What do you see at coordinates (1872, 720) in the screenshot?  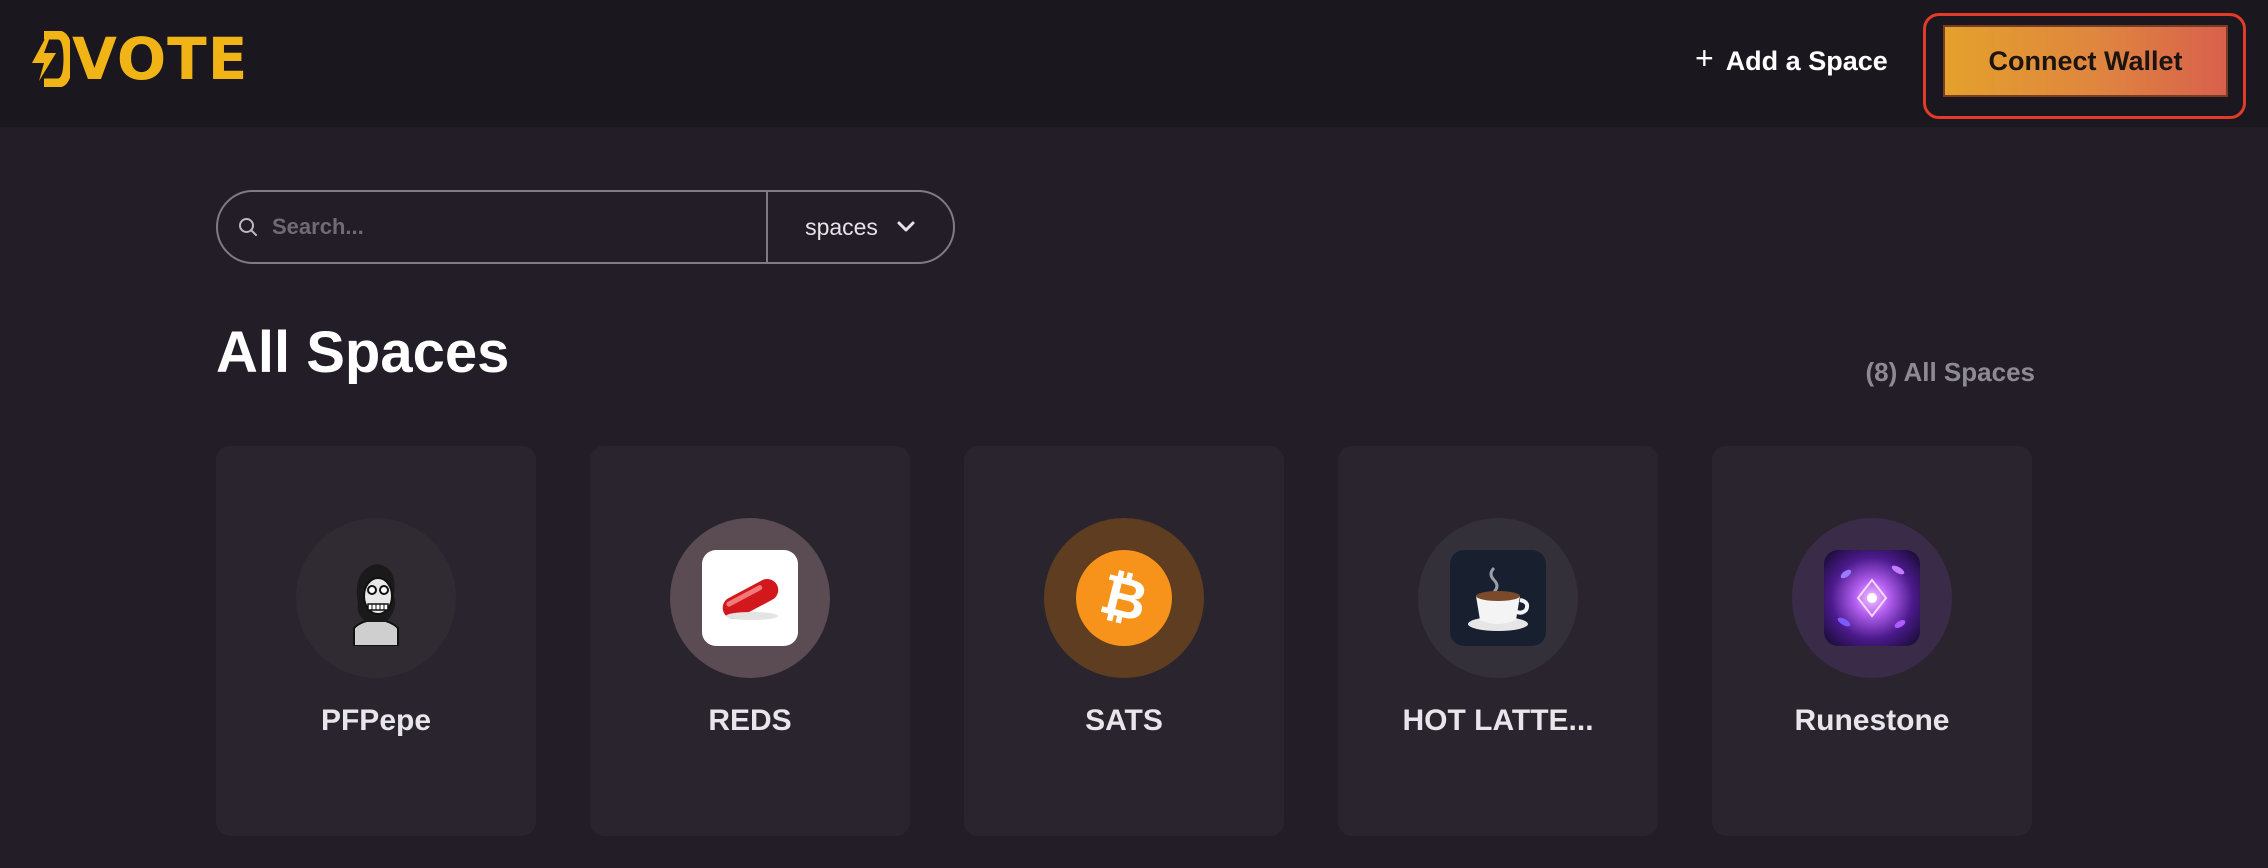 I see `space-name: Runestone` at bounding box center [1872, 720].